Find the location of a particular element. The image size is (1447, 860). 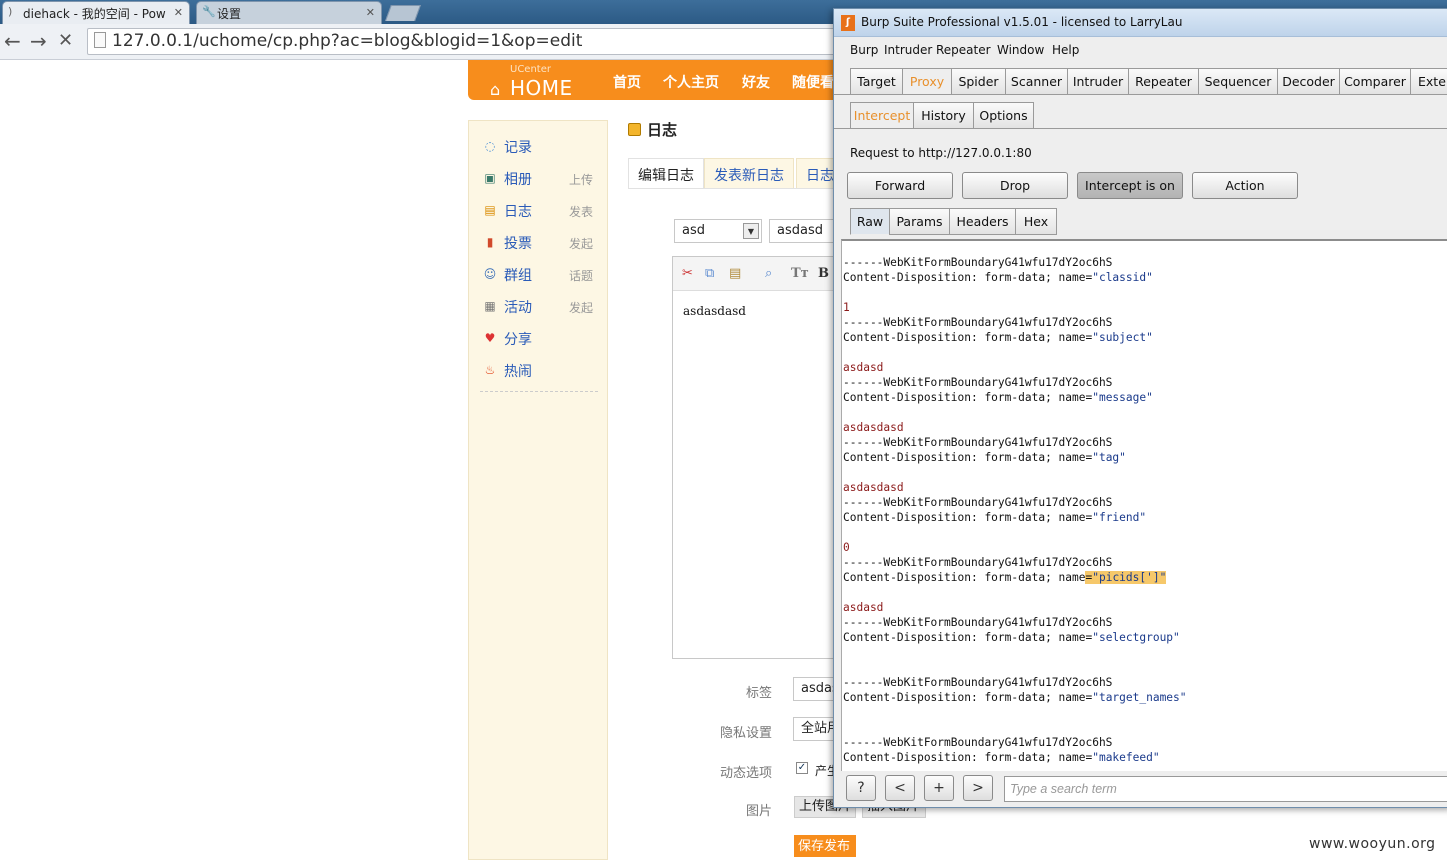

tab-target: Target is located at coordinates (876, 81).